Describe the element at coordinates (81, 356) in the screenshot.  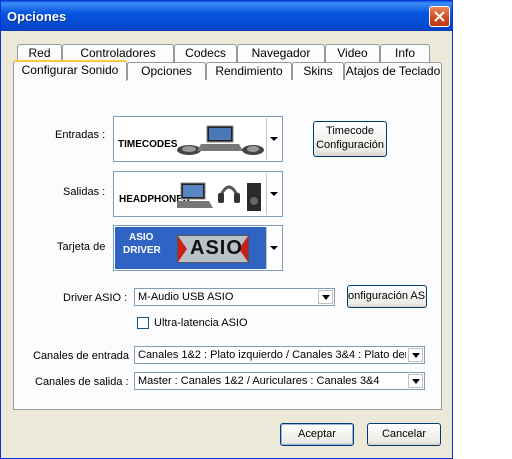
I see `input-channels-label: Canales de entrada` at that location.